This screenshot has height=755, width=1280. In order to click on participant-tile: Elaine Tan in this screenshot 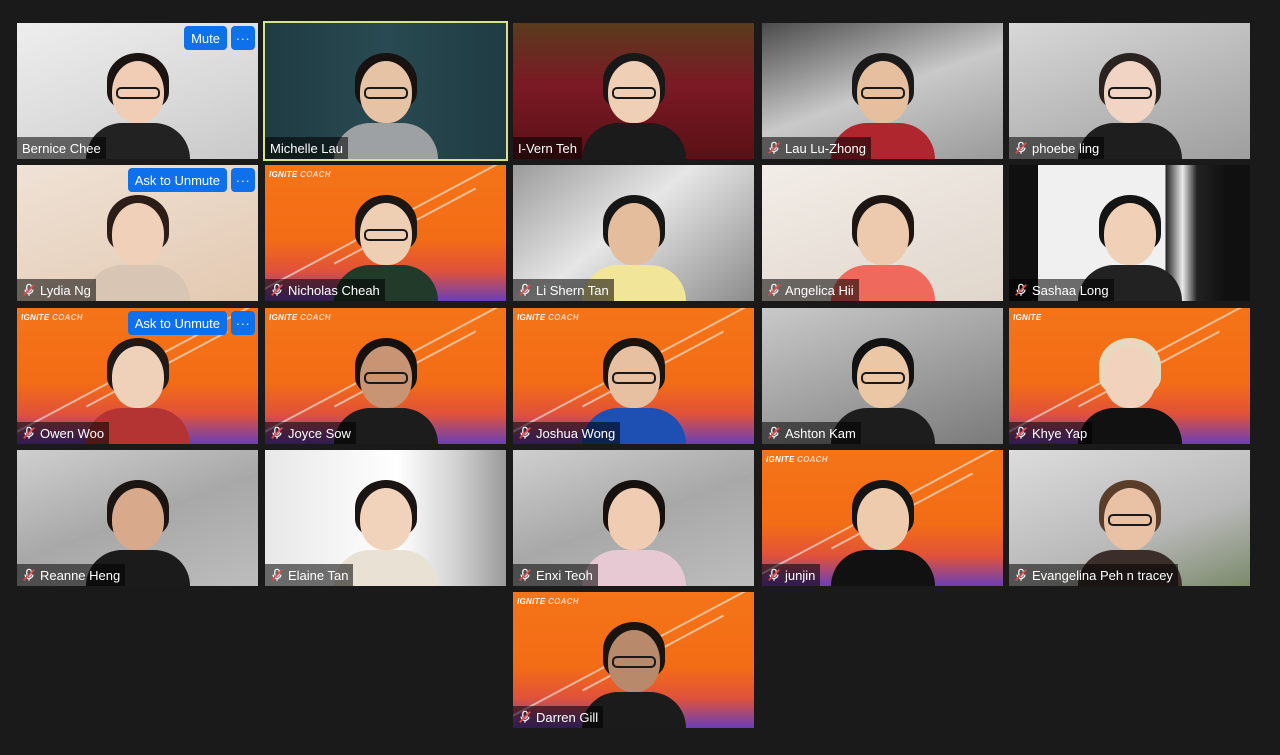, I will do `click(385, 518)`.